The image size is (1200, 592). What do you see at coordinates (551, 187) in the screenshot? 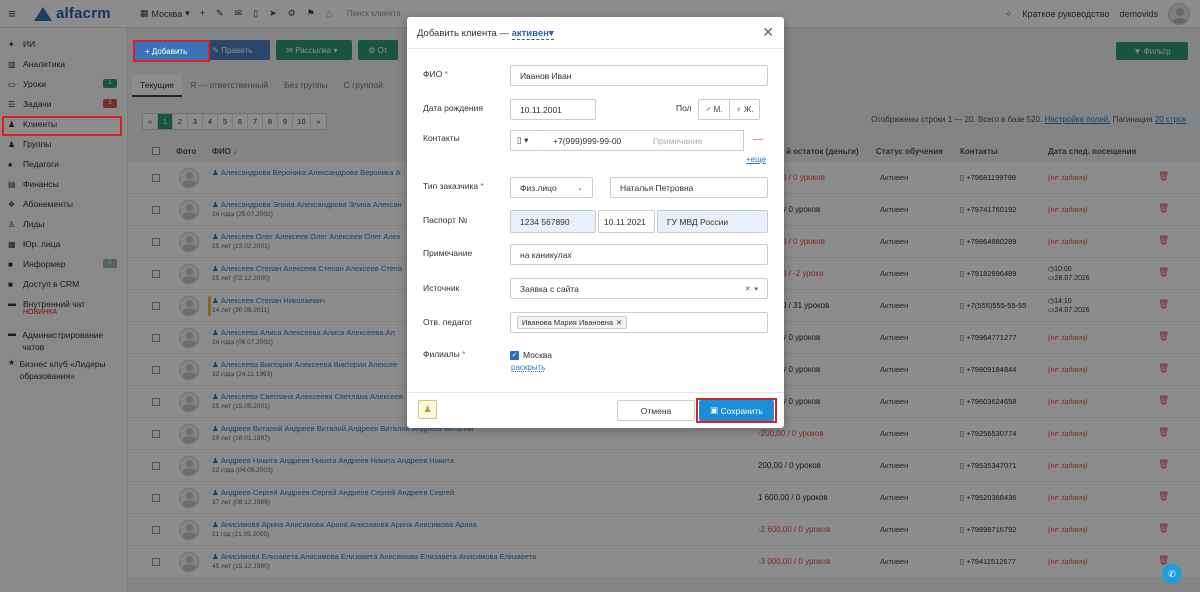
I see `customer-type-select: Физ.лицо ⌄` at bounding box center [551, 187].